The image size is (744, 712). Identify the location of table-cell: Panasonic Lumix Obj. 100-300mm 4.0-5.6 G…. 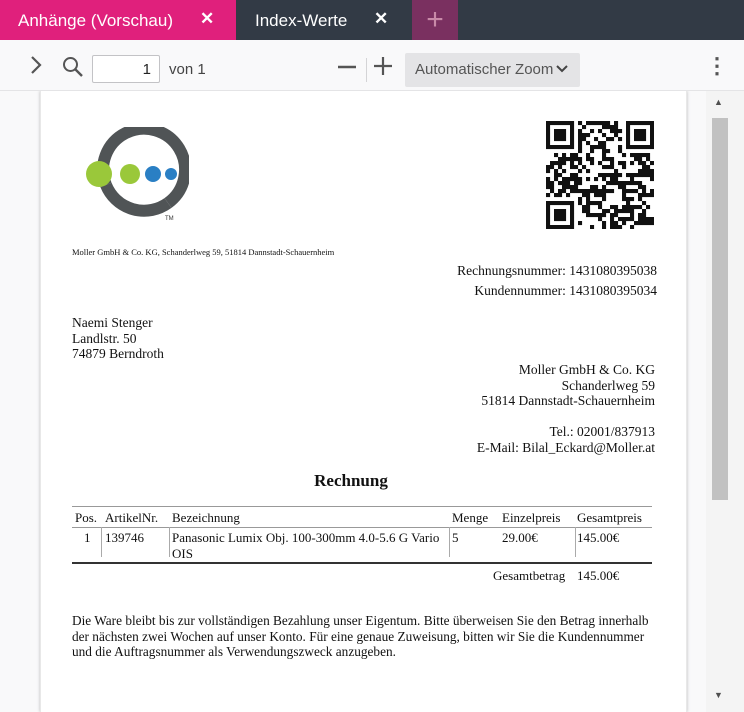
(306, 545).